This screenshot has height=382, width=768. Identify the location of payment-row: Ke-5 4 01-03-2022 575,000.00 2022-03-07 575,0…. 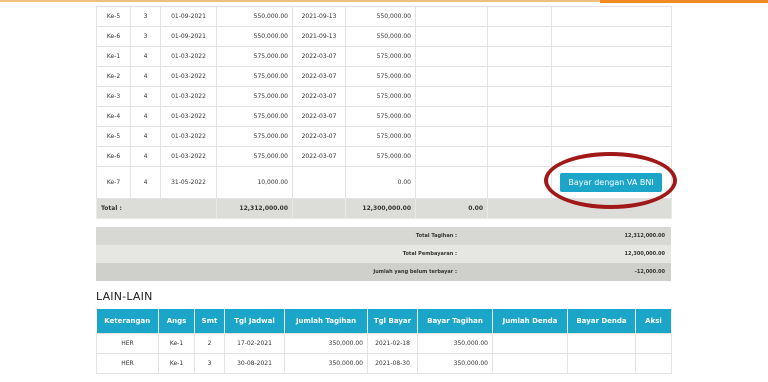
(384, 136).